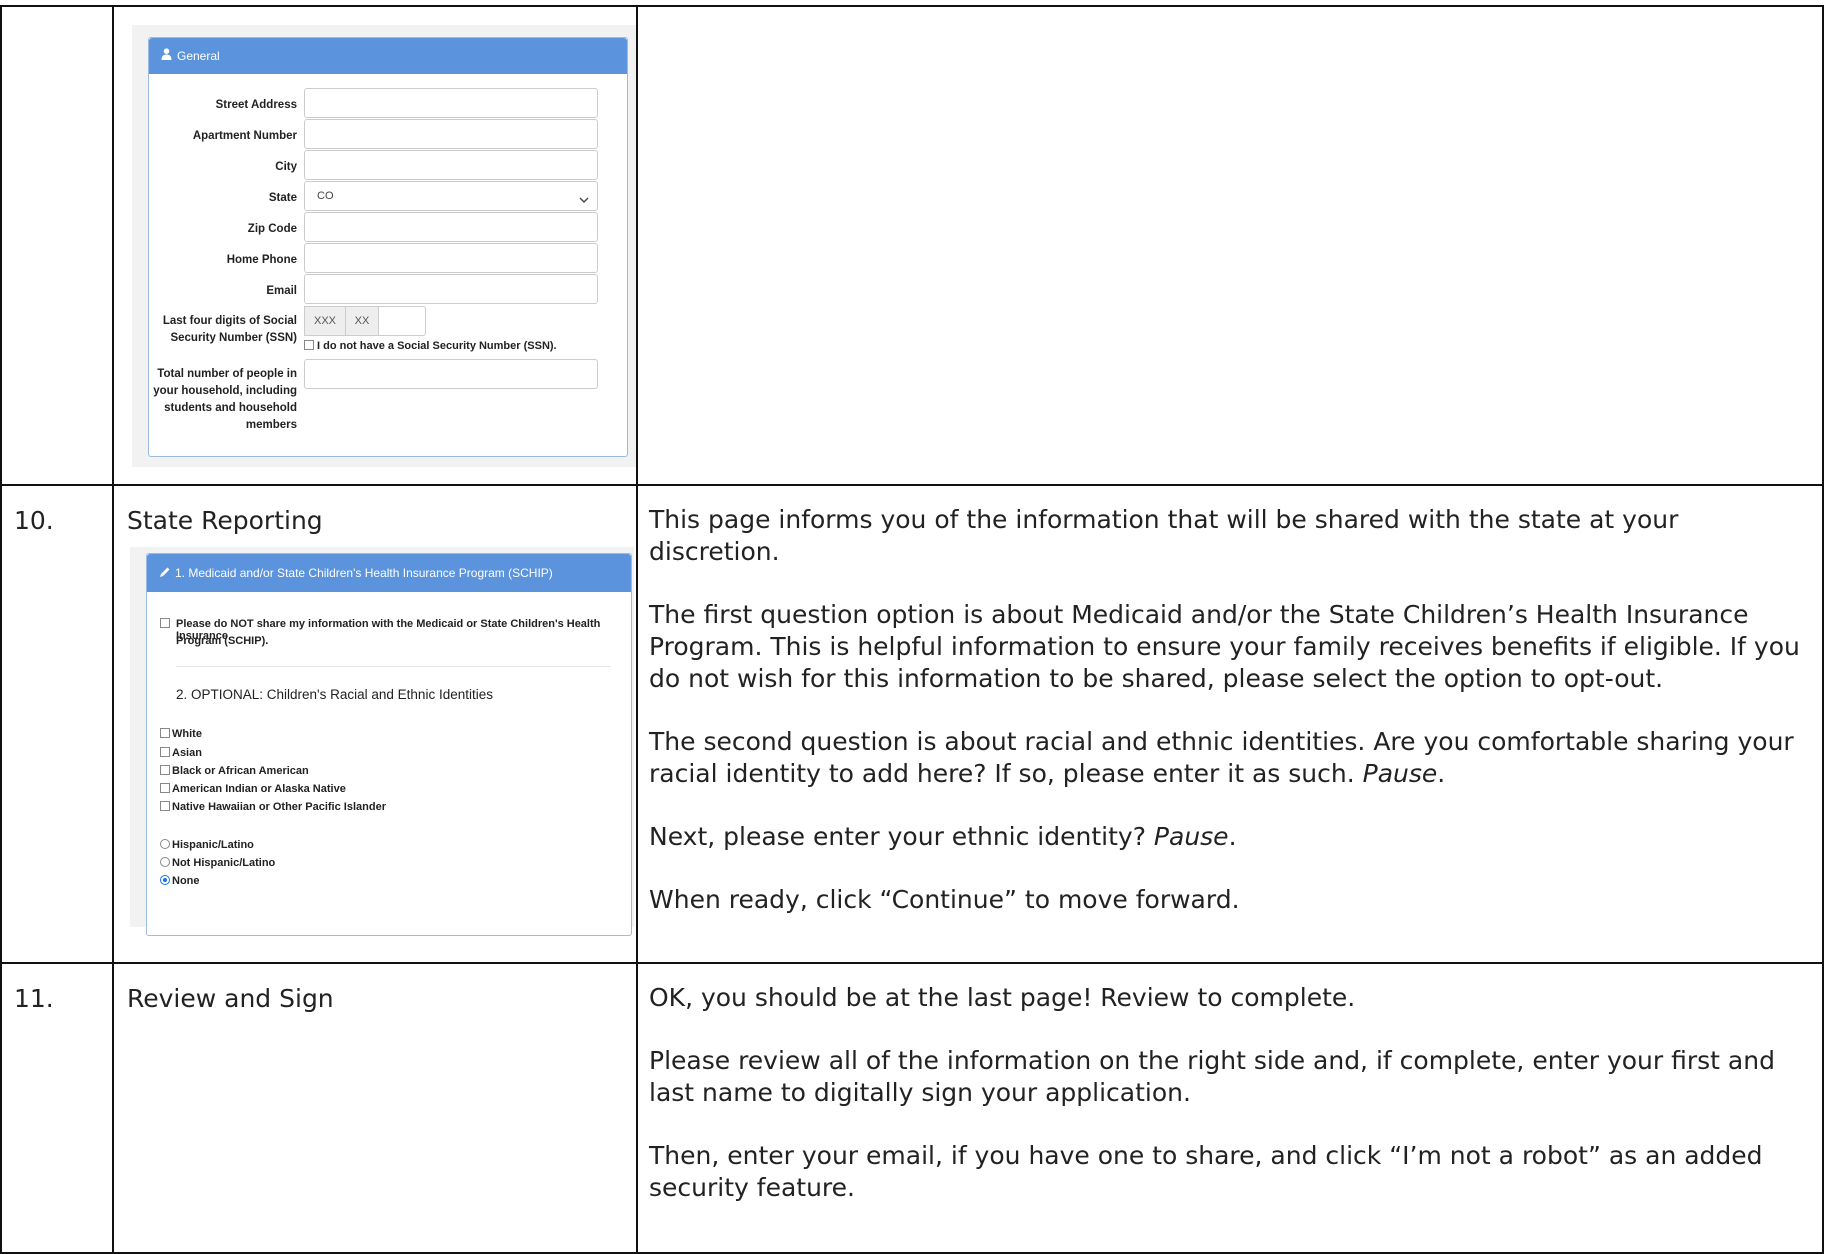  I want to click on step-number: 10., so click(57, 724).